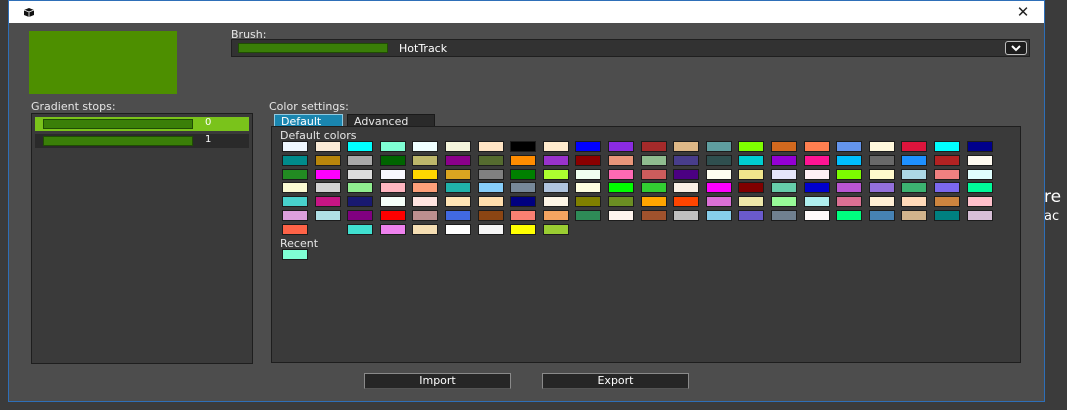 The image size is (1067, 410). What do you see at coordinates (630, 48) in the screenshot?
I see `brush-select: HotTrack` at bounding box center [630, 48].